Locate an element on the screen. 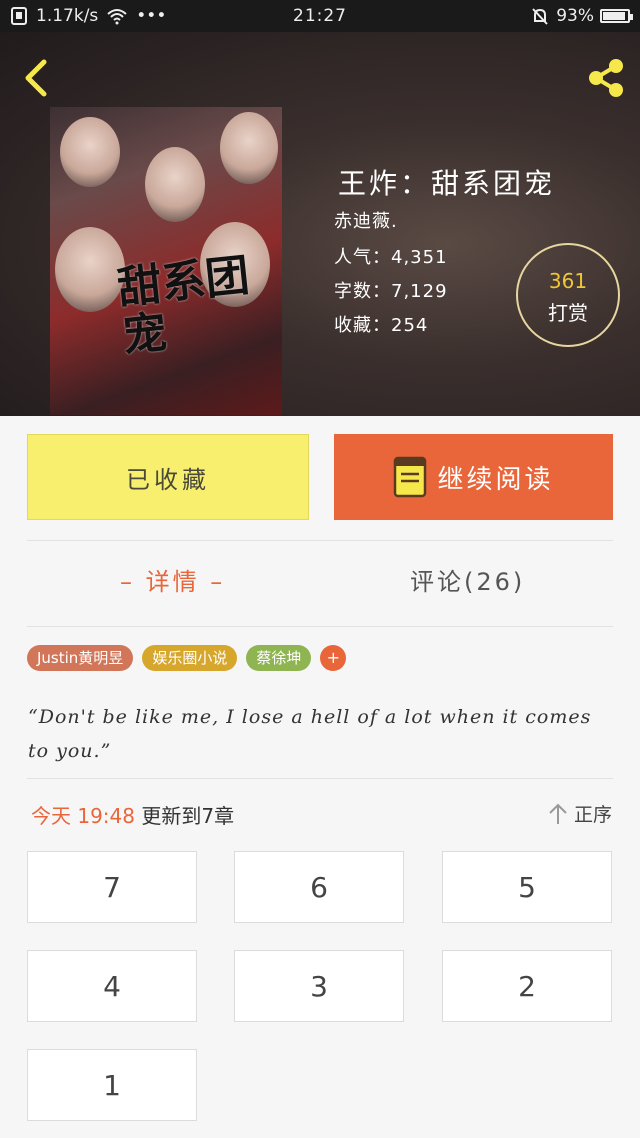  battery-fill is located at coordinates (614, 16).